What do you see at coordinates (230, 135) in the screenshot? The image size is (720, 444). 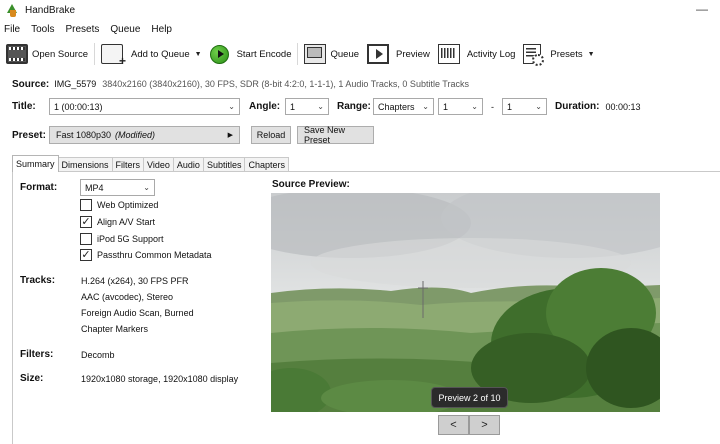 I see `chevron-right-icon: ▶` at bounding box center [230, 135].